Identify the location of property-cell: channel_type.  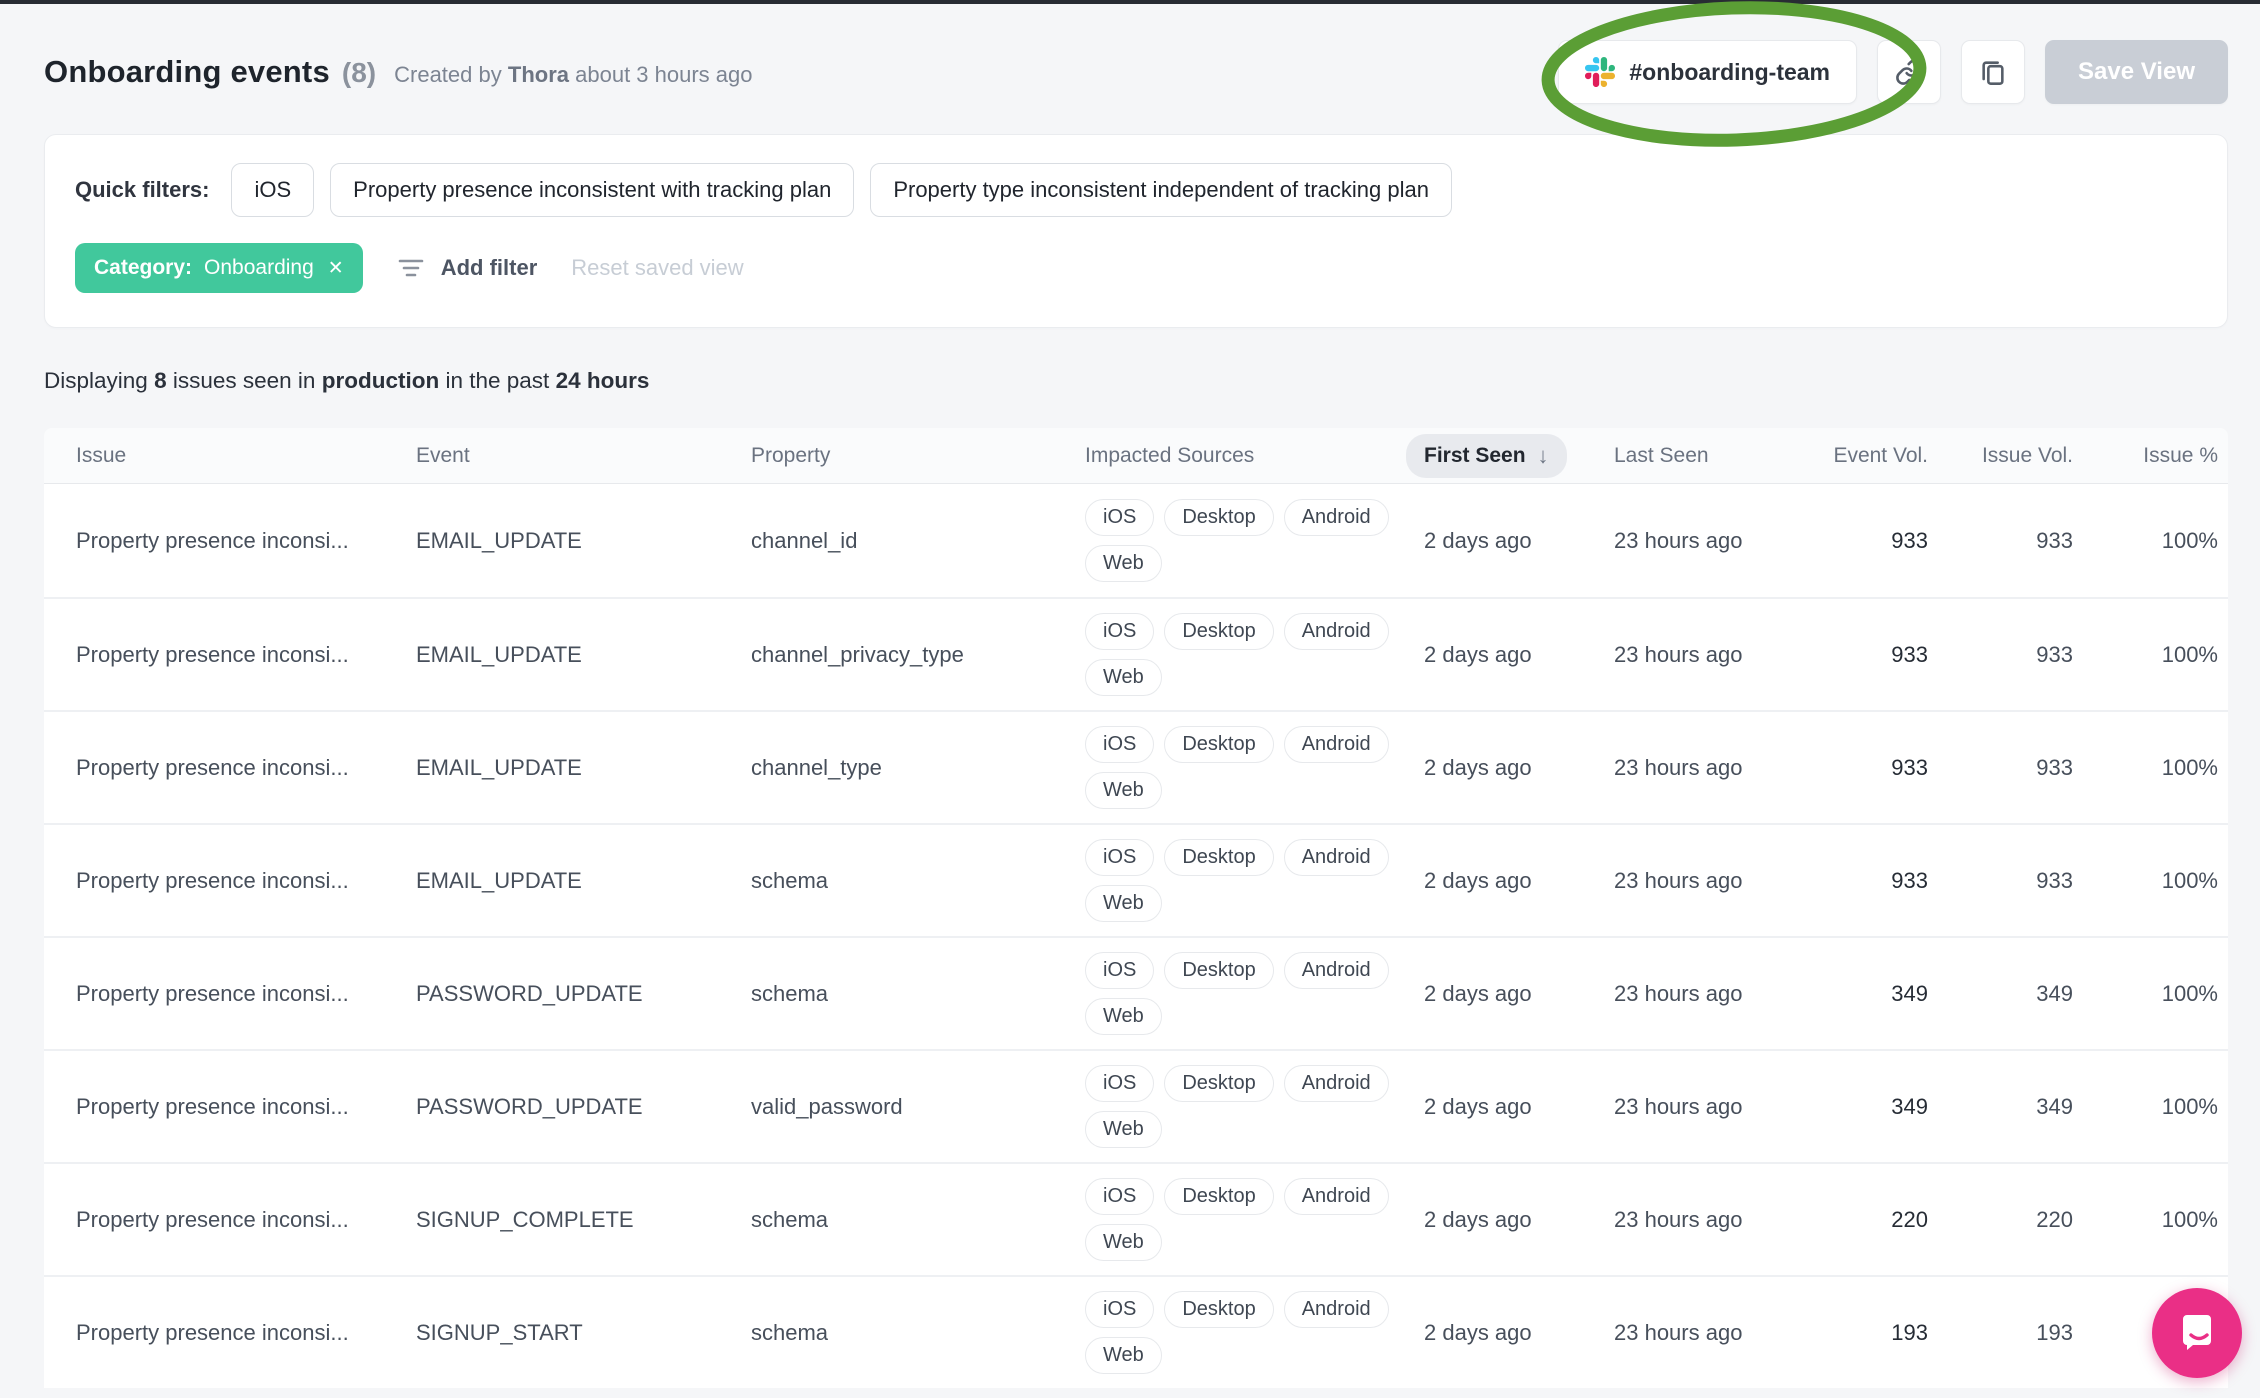
(816, 767).